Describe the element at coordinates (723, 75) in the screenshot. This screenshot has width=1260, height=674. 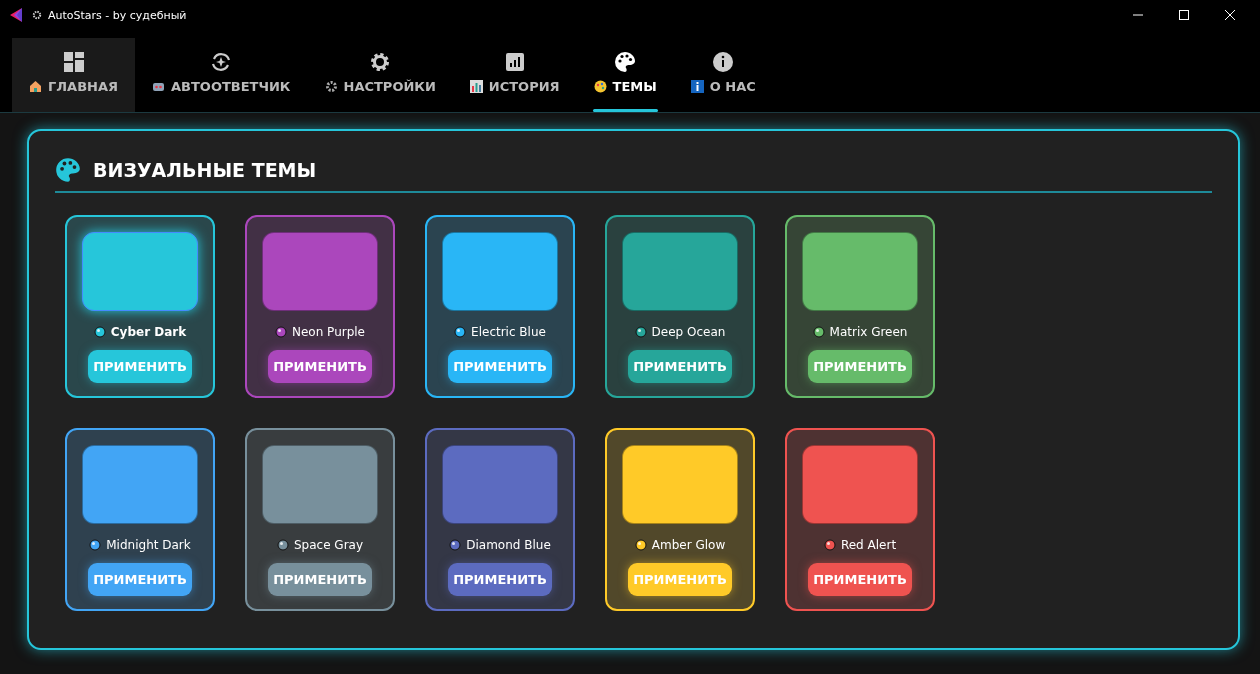
I see `tab: О НАС` at that location.